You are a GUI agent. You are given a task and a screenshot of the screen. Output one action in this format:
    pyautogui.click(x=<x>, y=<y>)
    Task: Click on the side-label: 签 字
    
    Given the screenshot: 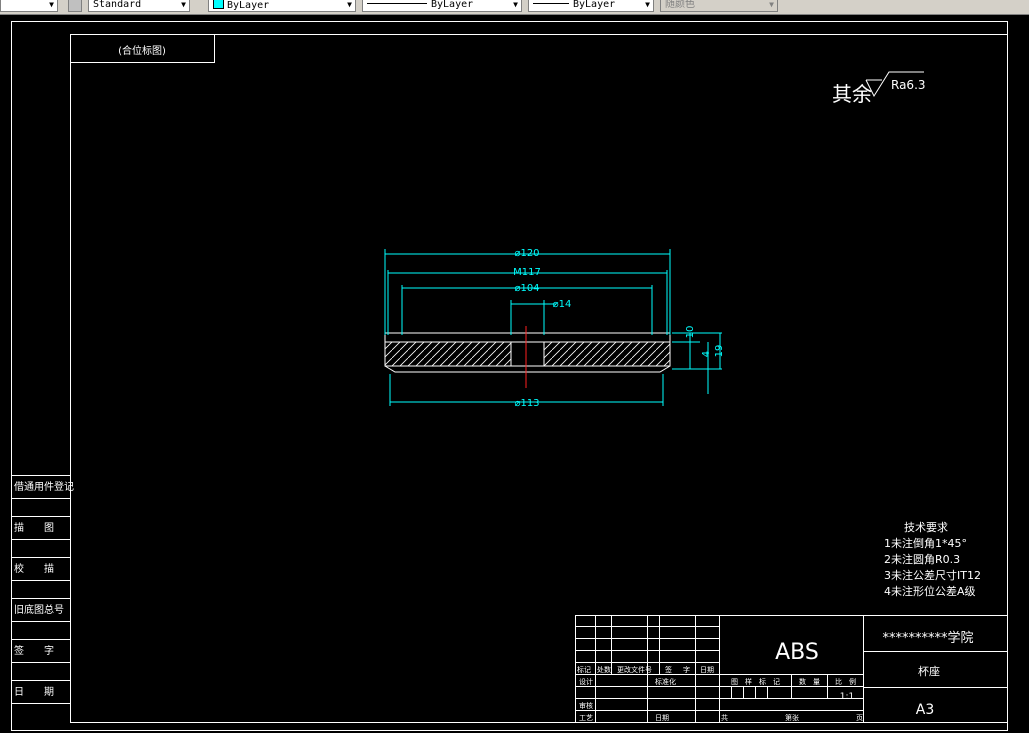 What is the action you would take?
    pyautogui.click(x=34, y=650)
    